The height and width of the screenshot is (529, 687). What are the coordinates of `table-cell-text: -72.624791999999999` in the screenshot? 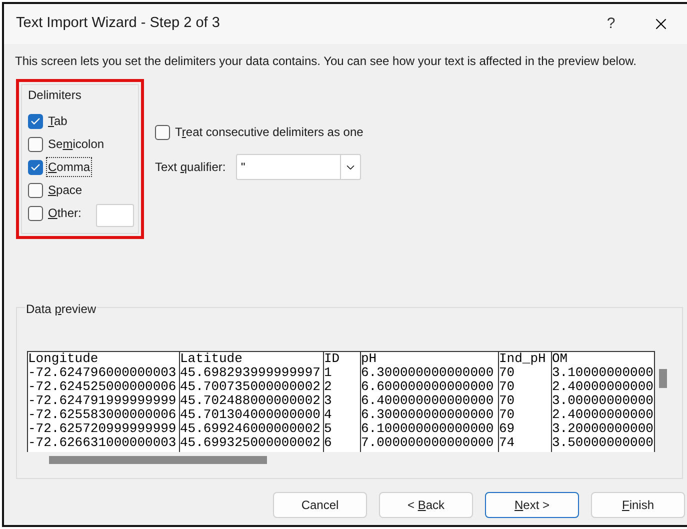 It's located at (103, 401).